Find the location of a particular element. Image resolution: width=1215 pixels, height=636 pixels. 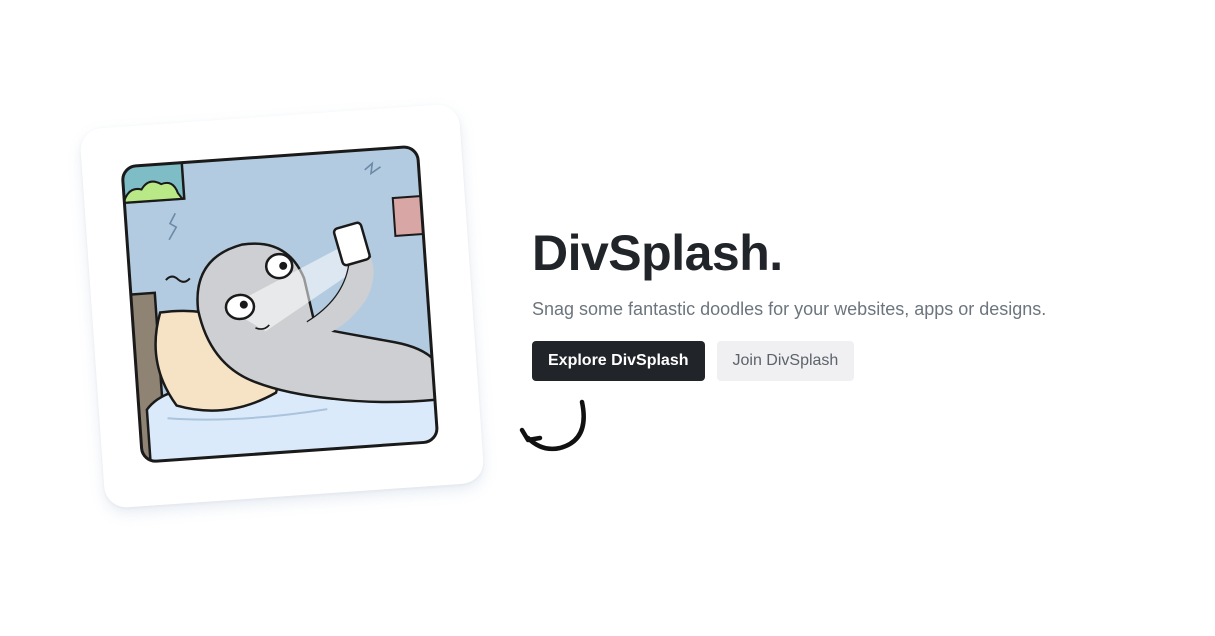

curved-arrow-icon is located at coordinates (552, 425).